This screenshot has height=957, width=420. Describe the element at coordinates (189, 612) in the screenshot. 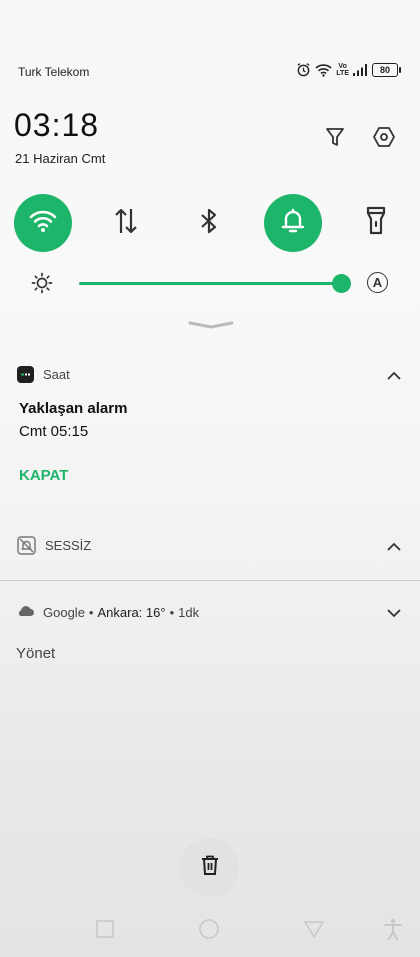

I see `notification-age: 1dk` at that location.